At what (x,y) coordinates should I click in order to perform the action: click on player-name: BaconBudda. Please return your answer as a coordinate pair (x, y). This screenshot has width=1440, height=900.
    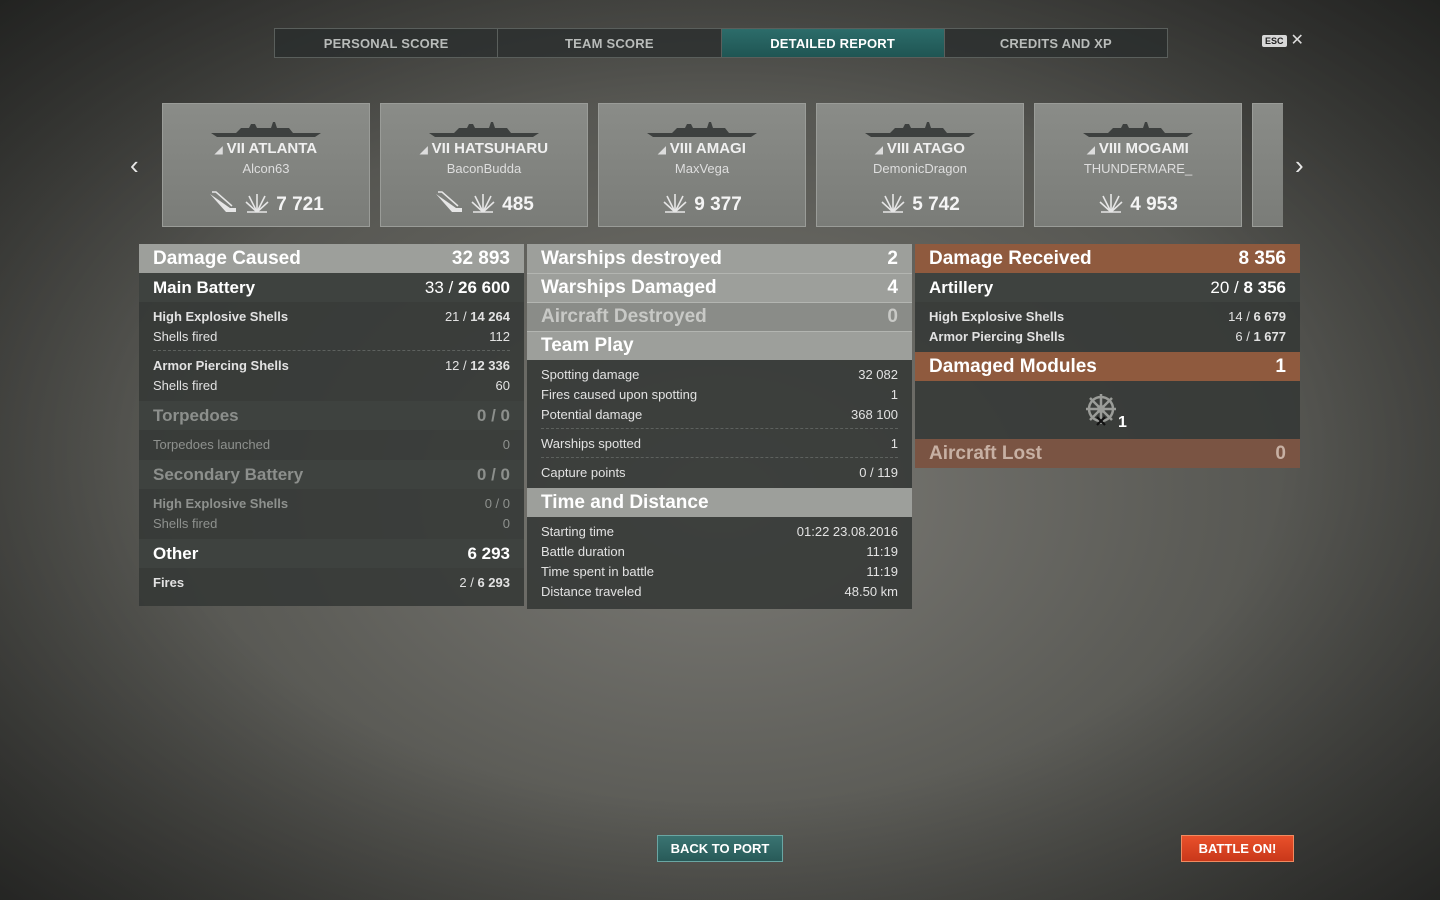
    Looking at the image, I should click on (484, 168).